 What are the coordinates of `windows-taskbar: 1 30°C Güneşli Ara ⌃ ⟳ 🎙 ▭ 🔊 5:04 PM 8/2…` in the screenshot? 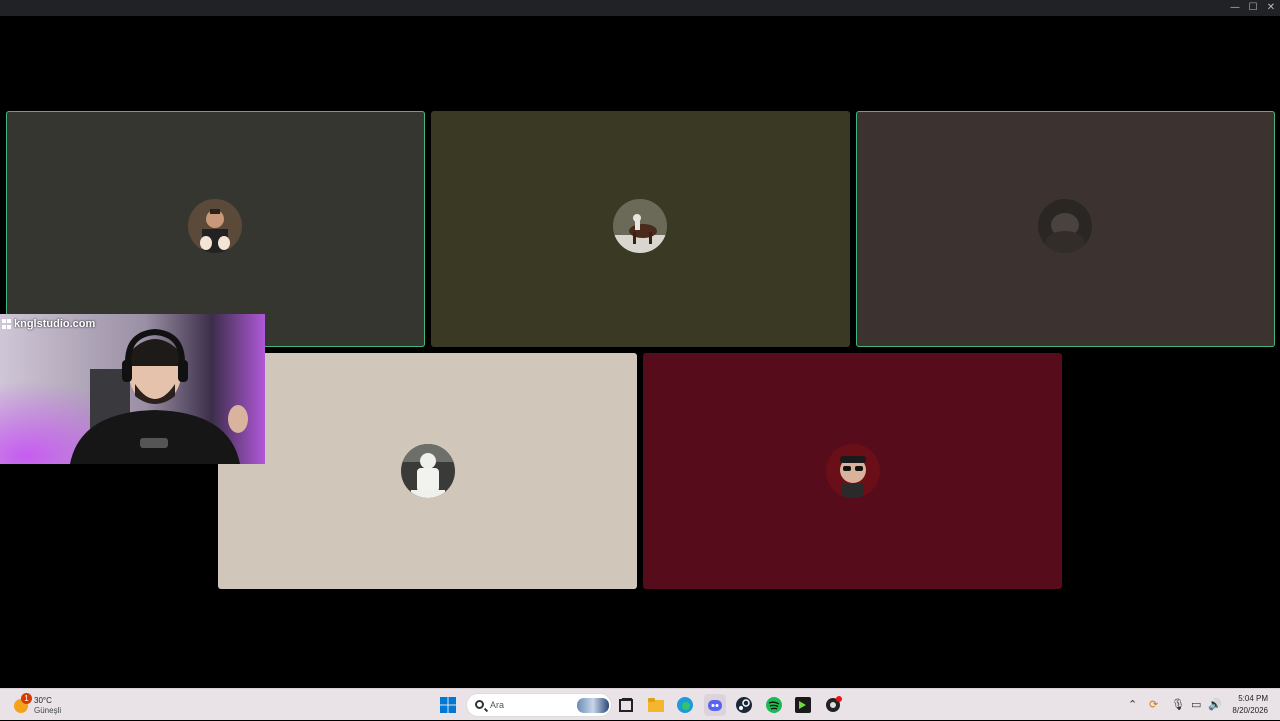 It's located at (640, 704).